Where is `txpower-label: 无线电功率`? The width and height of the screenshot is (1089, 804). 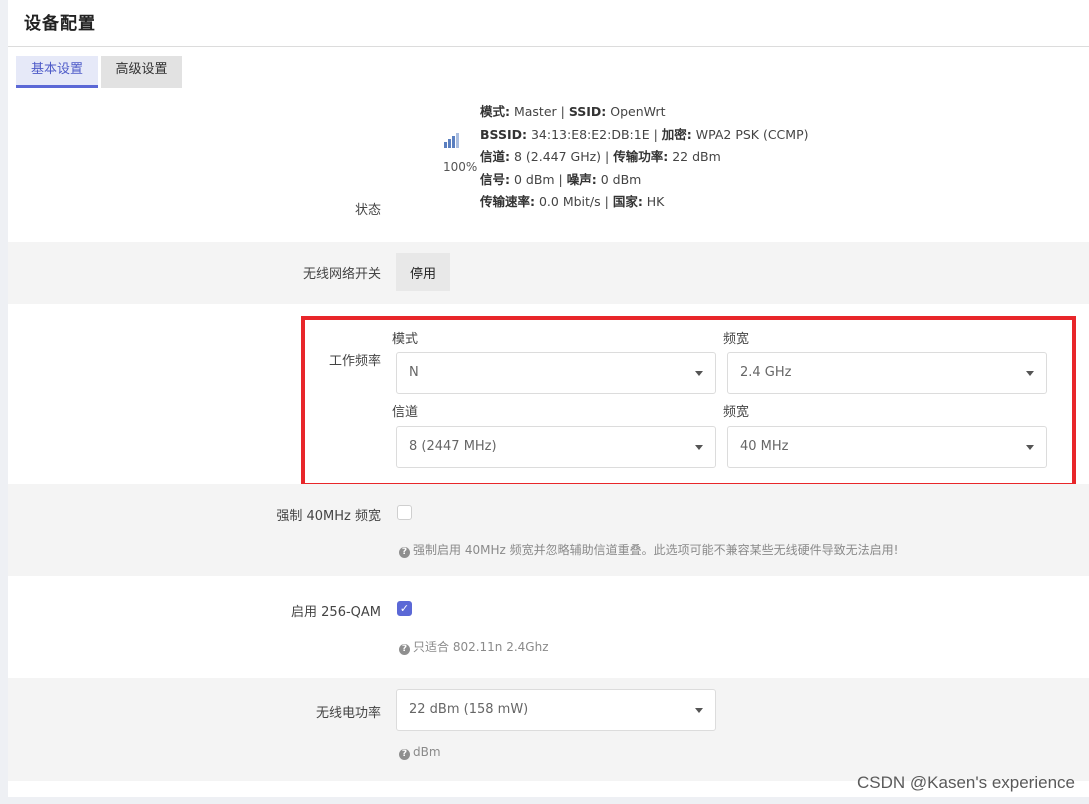 txpower-label: 无线电功率 is located at coordinates (348, 713).